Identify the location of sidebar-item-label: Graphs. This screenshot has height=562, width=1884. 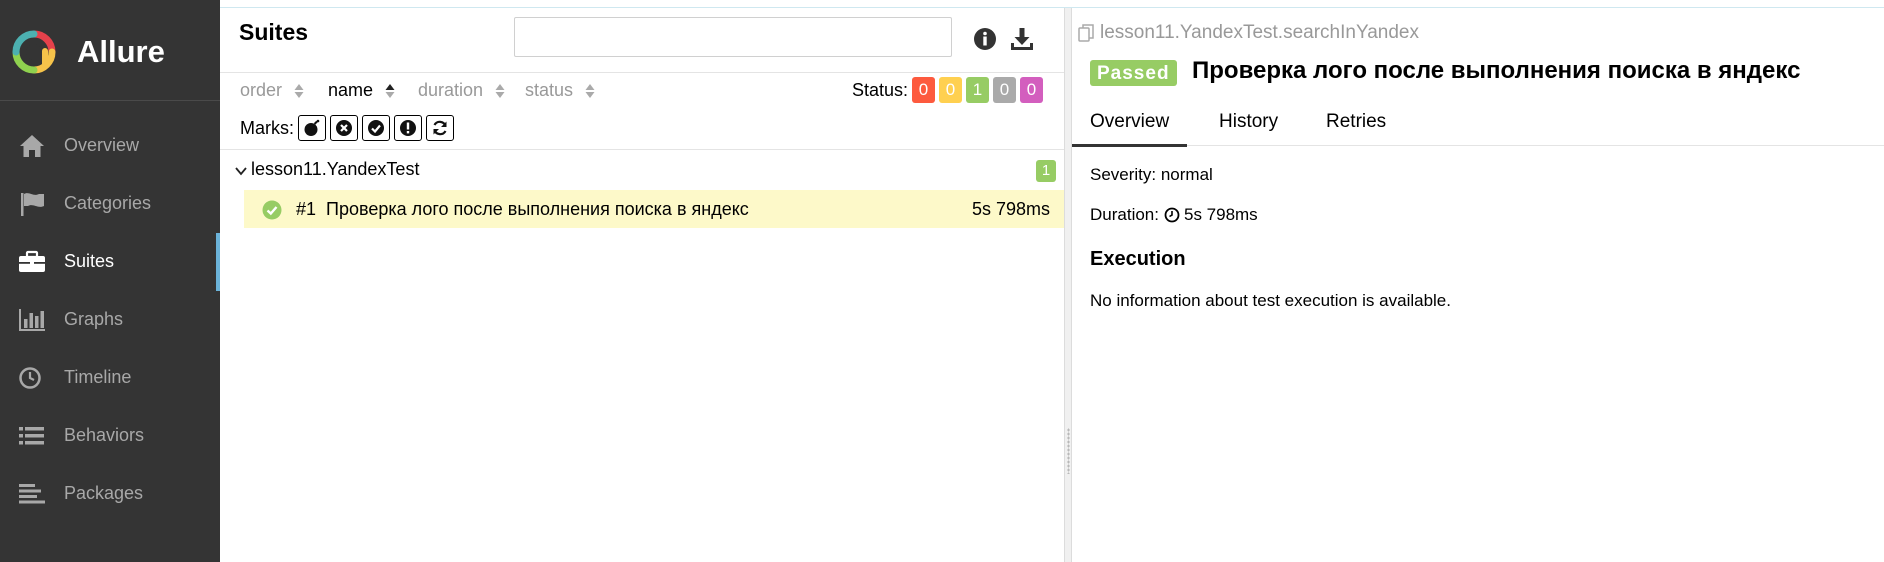
(94, 319).